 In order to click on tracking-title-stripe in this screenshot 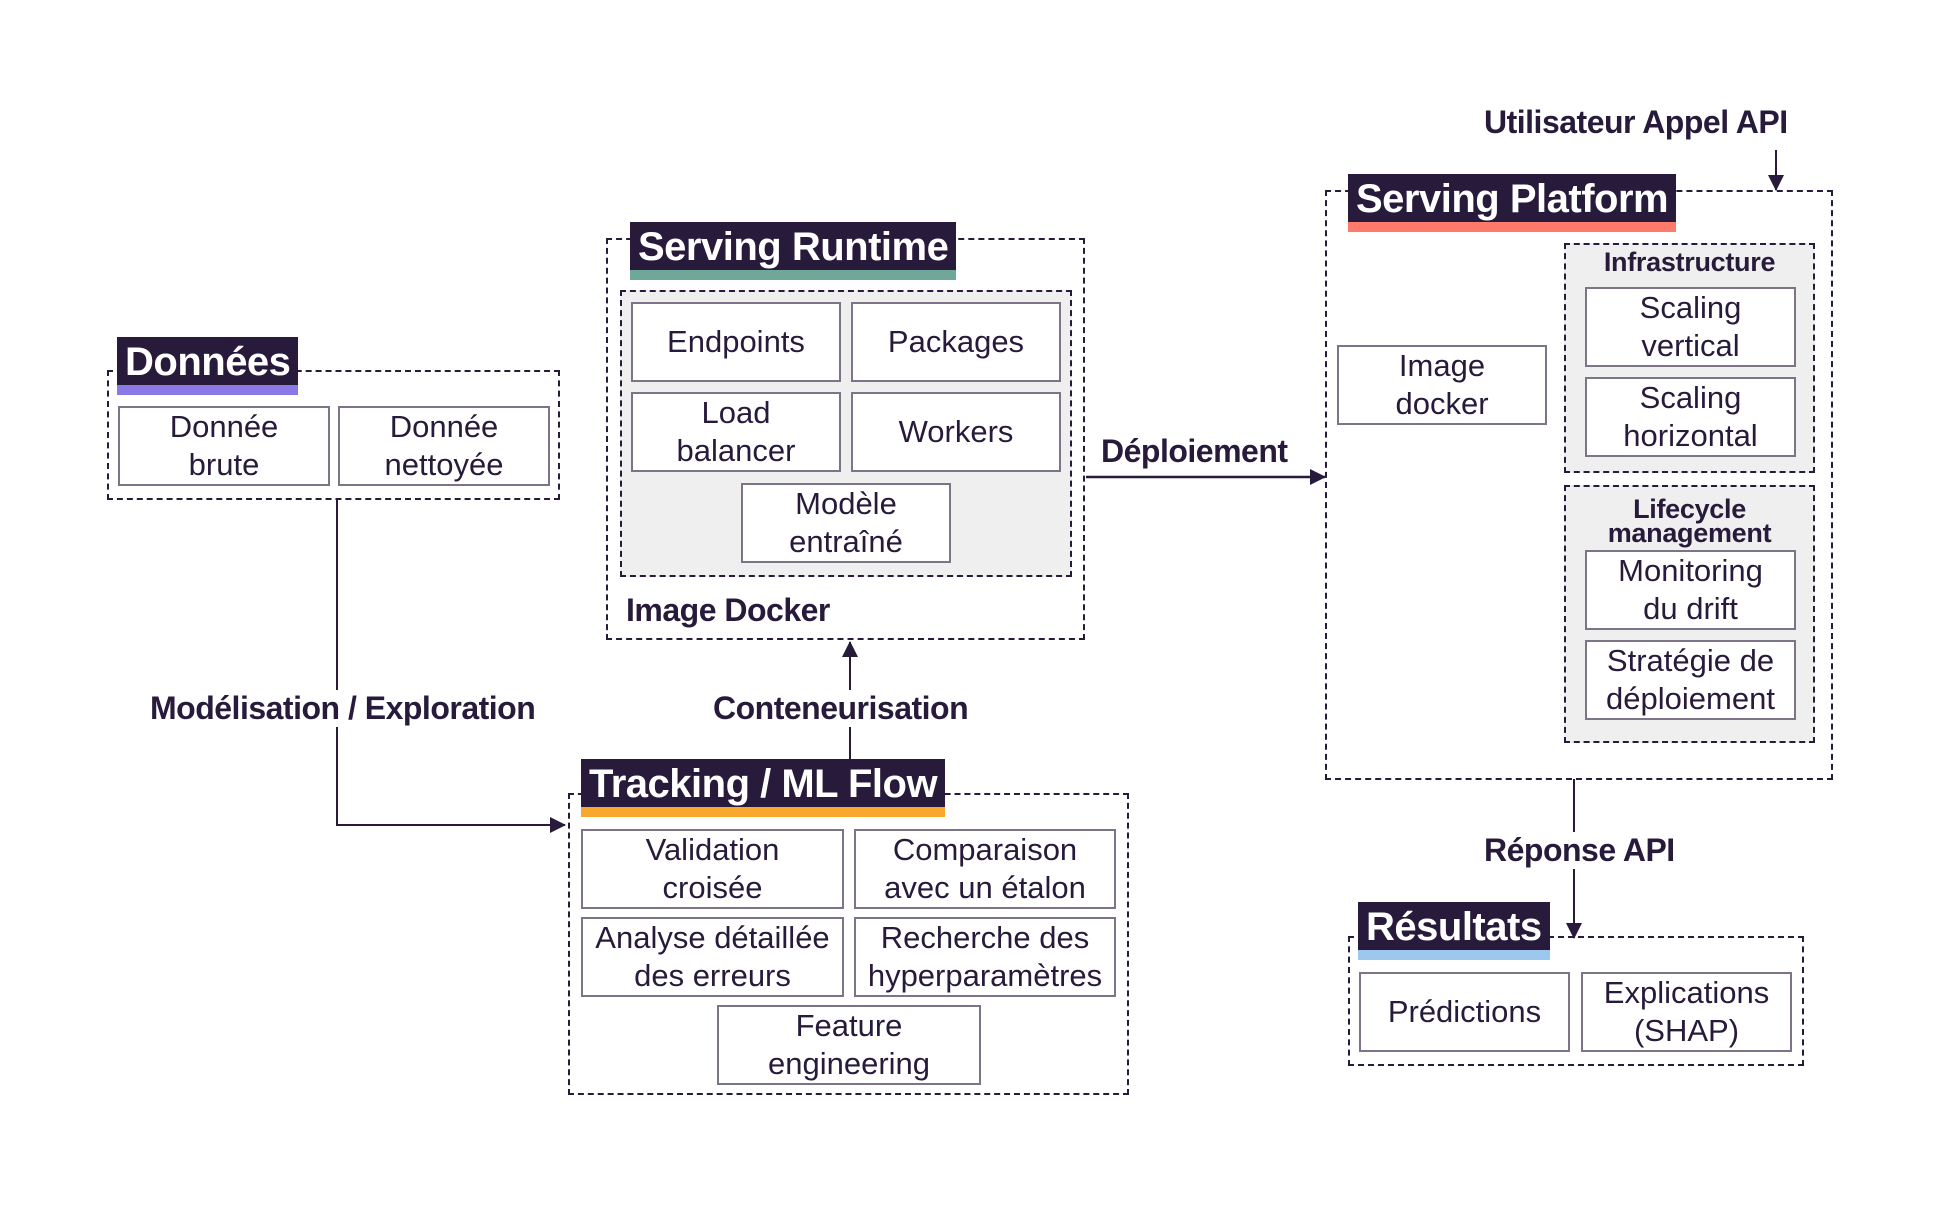, I will do `click(763, 812)`.